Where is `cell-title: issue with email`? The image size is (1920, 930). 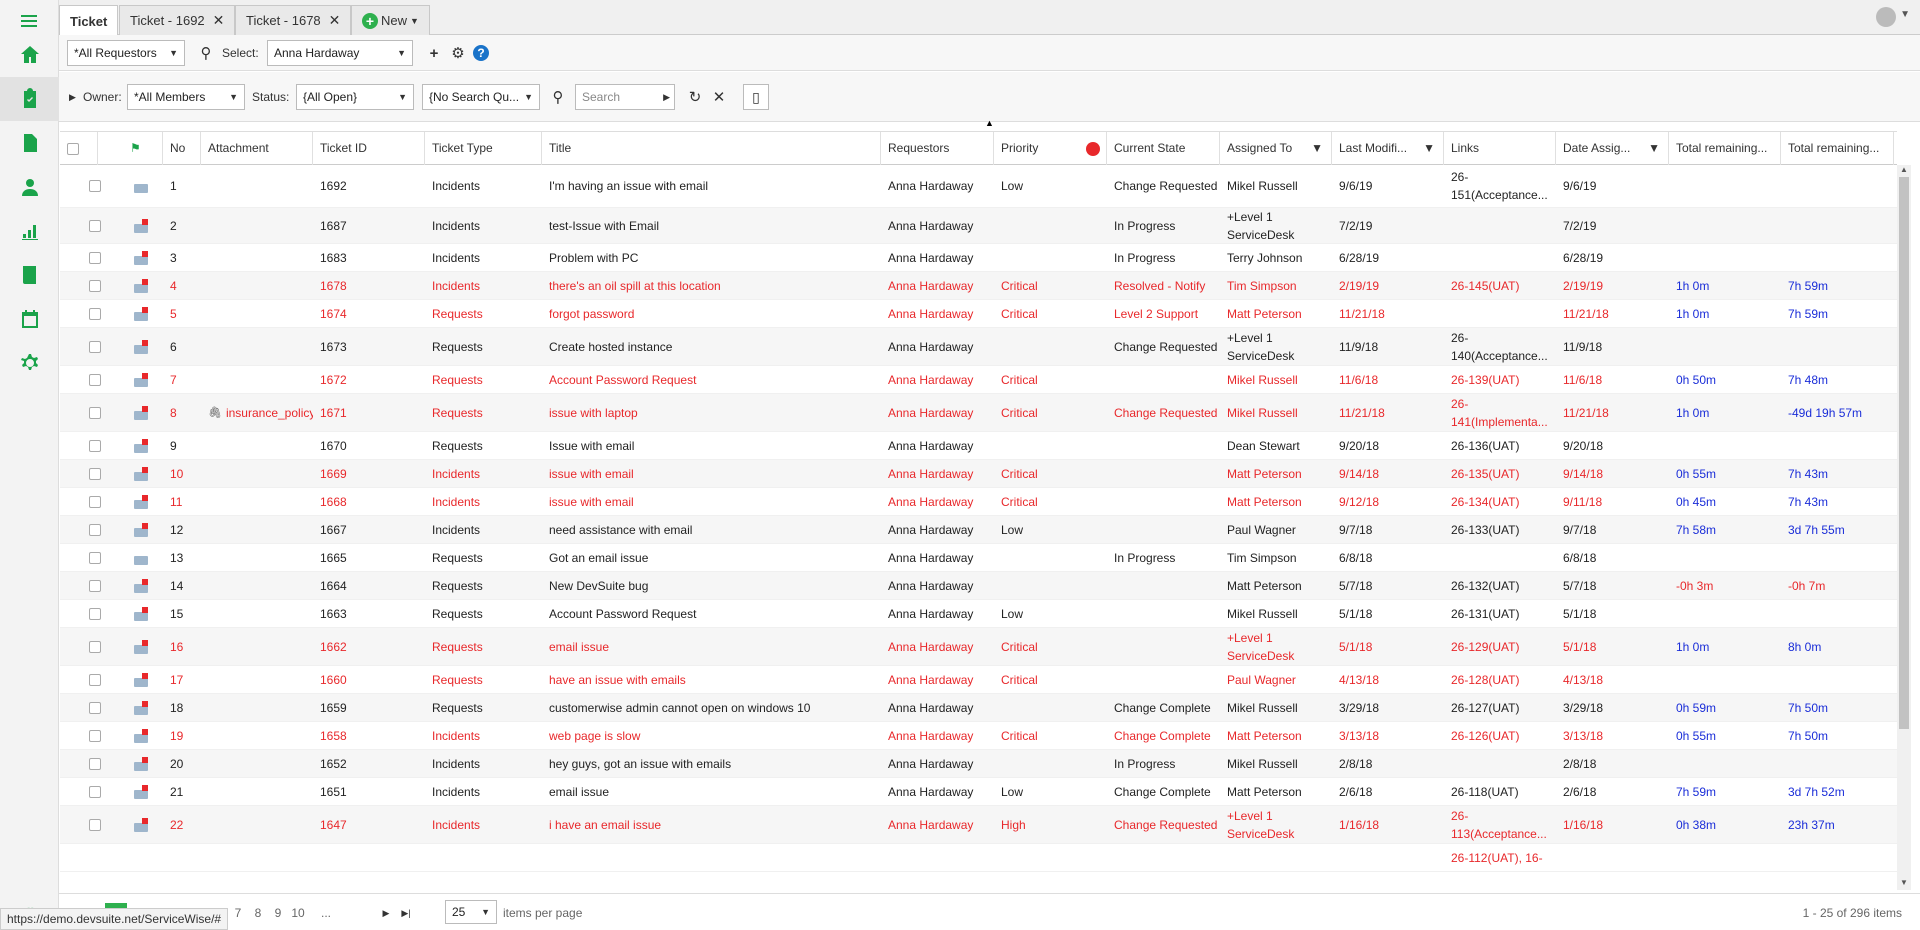 cell-title: issue with email is located at coordinates (711, 501).